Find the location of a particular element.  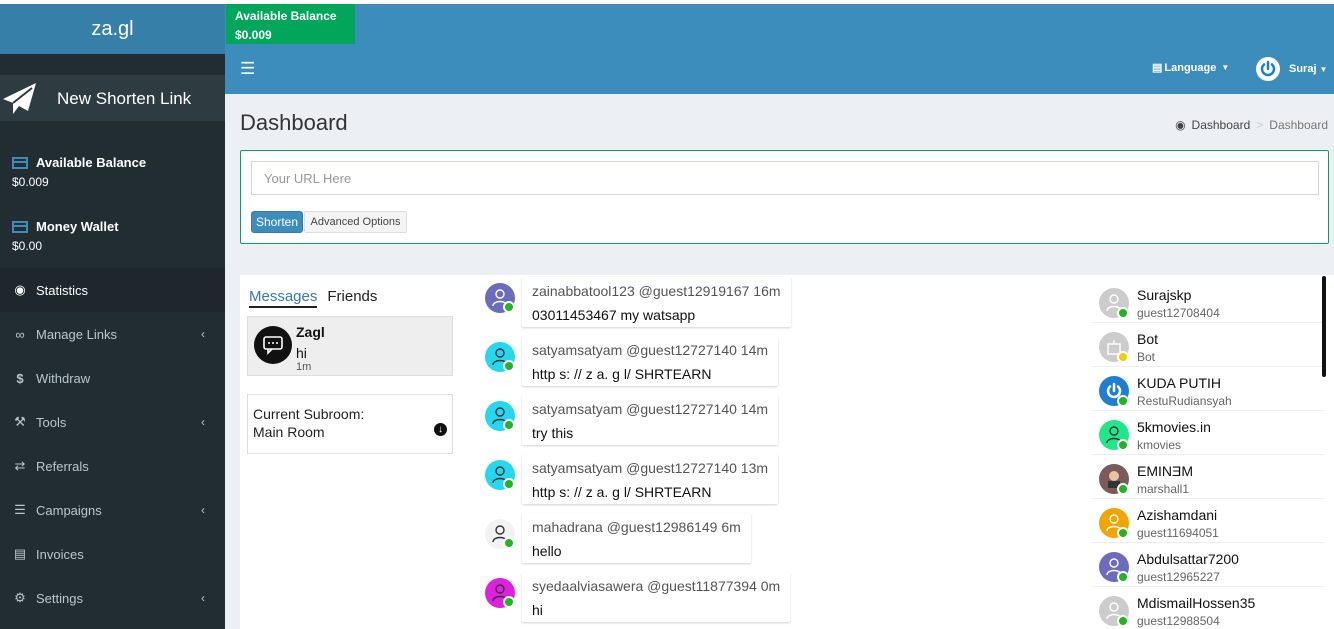

message-header: satyamsatyam @guest12727140 13m is located at coordinates (650, 468).